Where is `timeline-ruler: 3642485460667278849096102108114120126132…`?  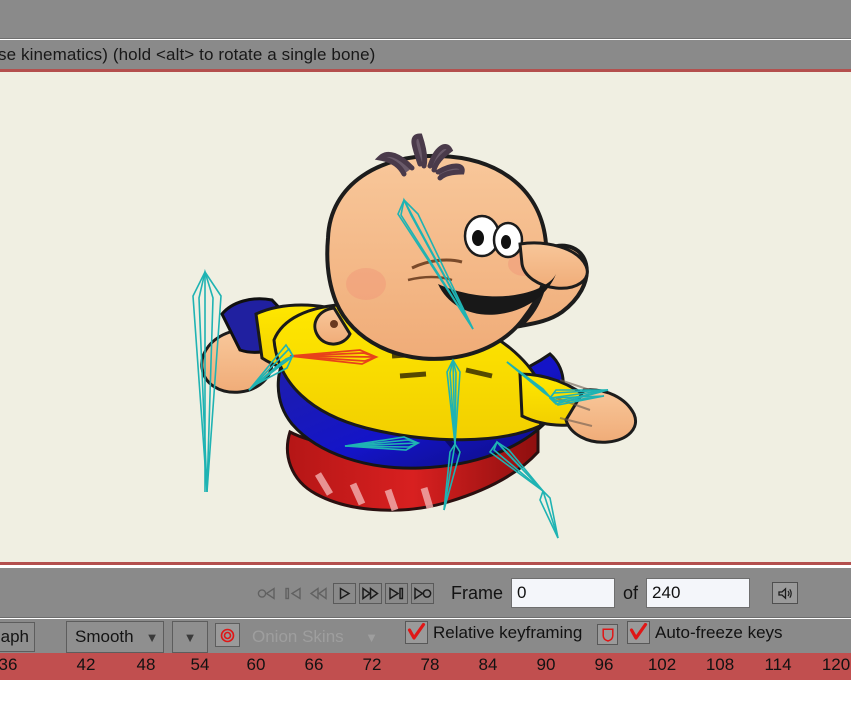
timeline-ruler: 3642485460667278849096102108114120126132… is located at coordinates (425, 666).